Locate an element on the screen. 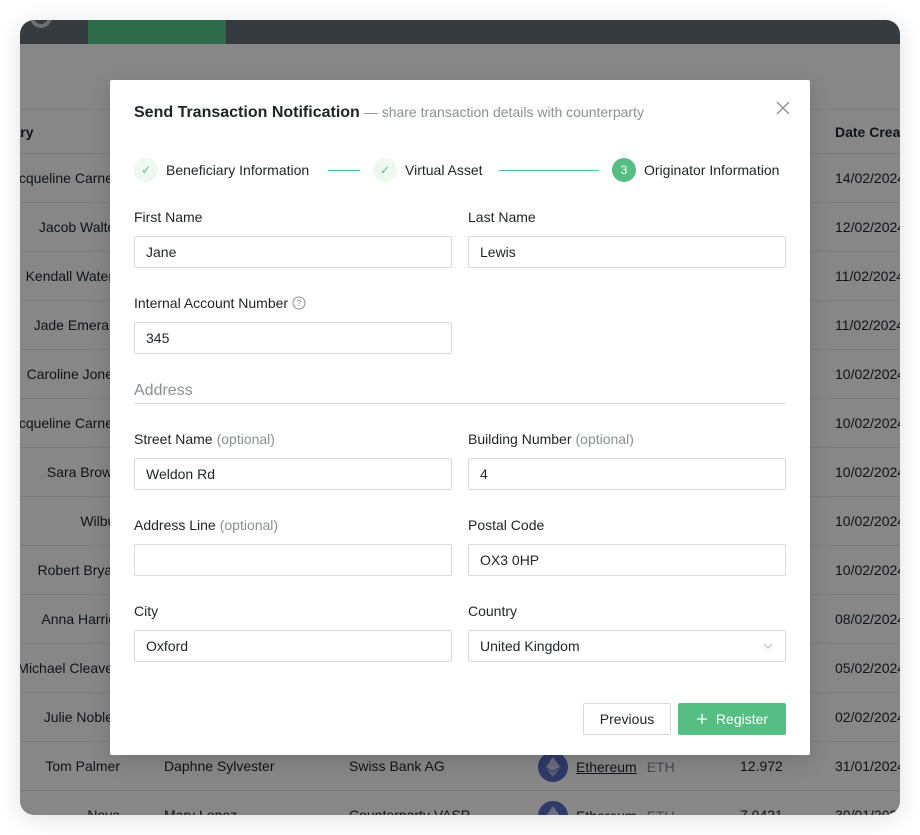 The width and height of the screenshot is (920, 835). label-text: Street Name is located at coordinates (173, 439).